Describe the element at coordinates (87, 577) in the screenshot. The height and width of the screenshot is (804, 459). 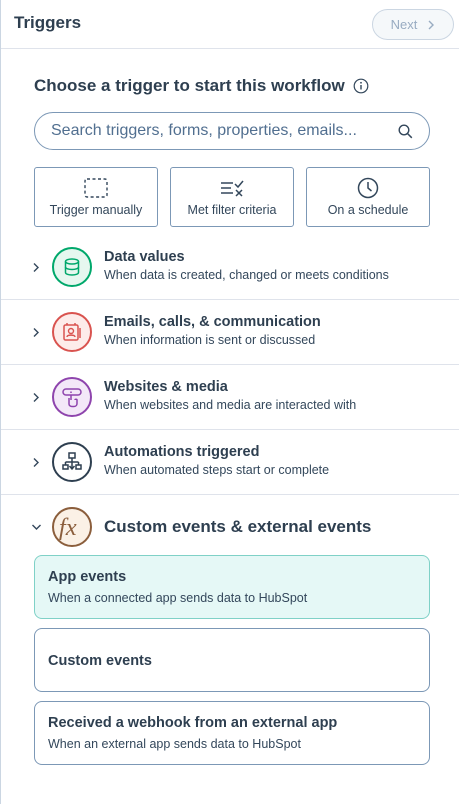
I see `option-title: App events` at that location.